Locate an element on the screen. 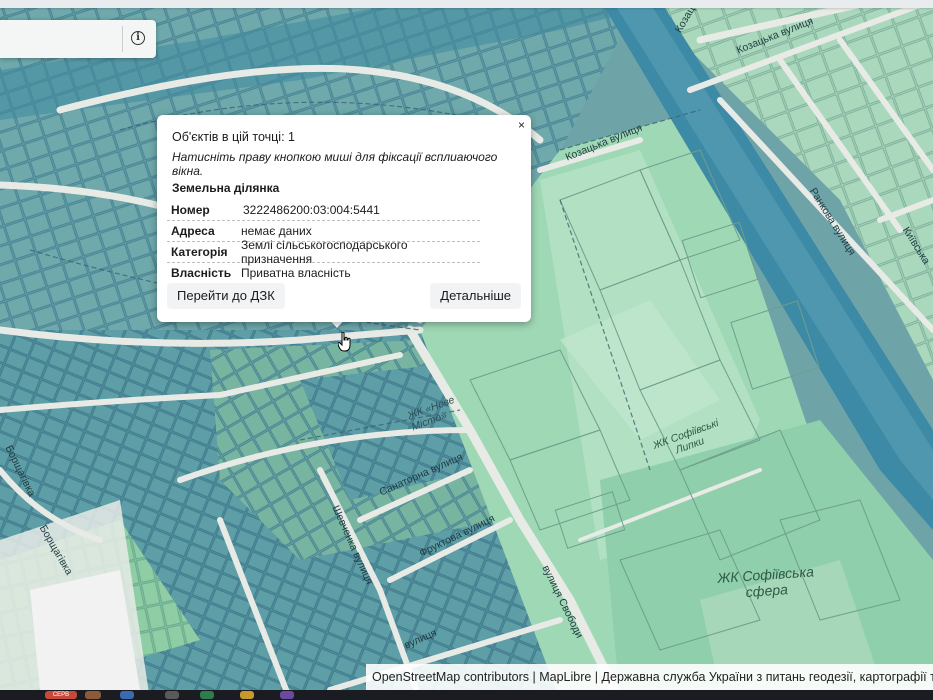 This screenshot has height=700, width=933. attr-value-ownership: Приватна власність is located at coordinates (296, 273).